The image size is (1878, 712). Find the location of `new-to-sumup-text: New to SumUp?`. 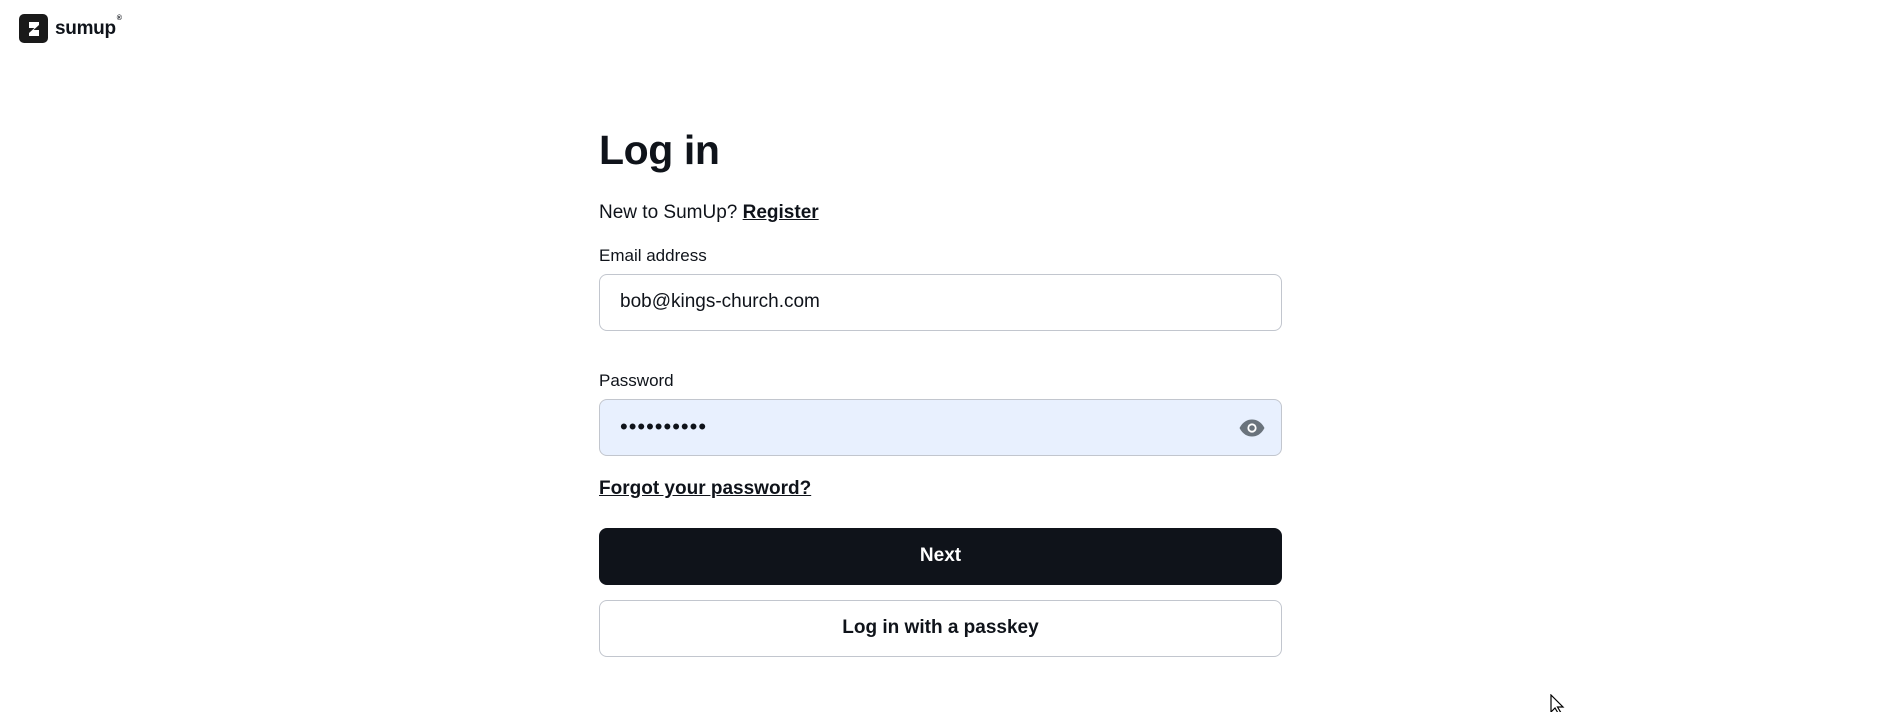

new-to-sumup-text: New to SumUp? is located at coordinates (668, 213).